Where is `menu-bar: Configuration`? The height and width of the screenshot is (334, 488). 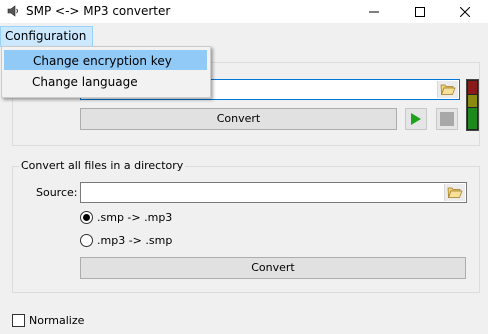 menu-bar: Configuration is located at coordinates (244, 36).